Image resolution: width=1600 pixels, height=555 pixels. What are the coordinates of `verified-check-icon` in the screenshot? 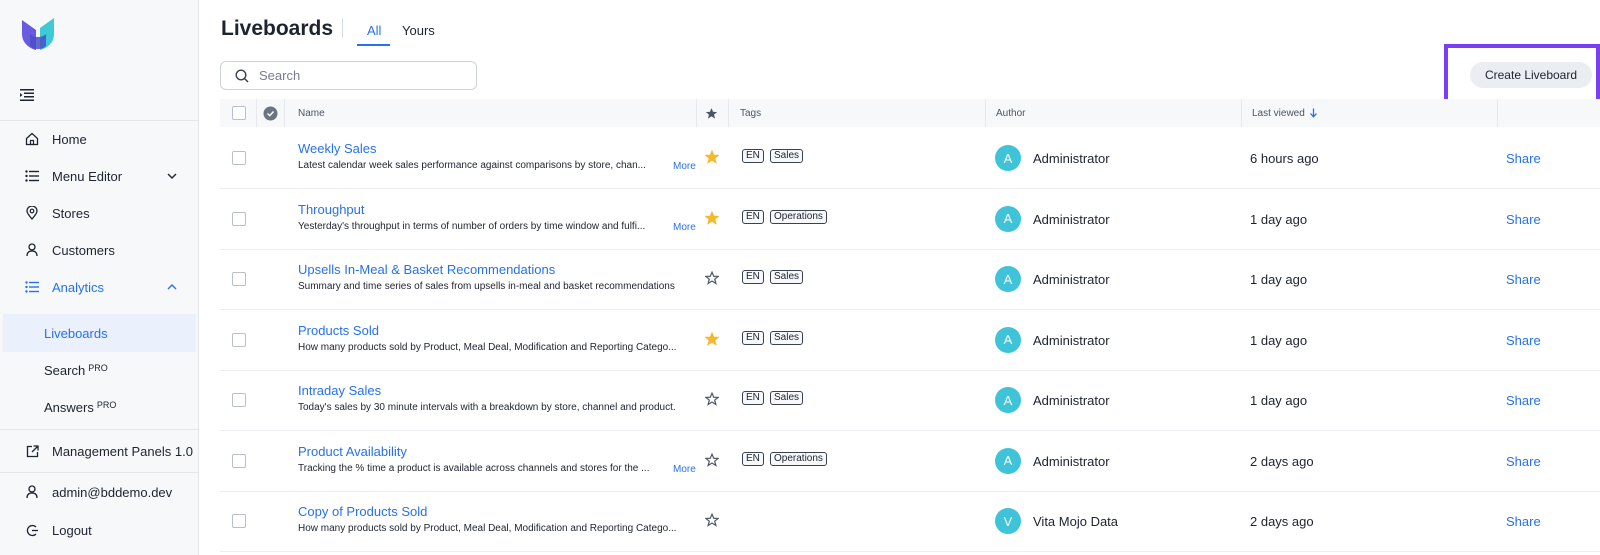 It's located at (270, 113).